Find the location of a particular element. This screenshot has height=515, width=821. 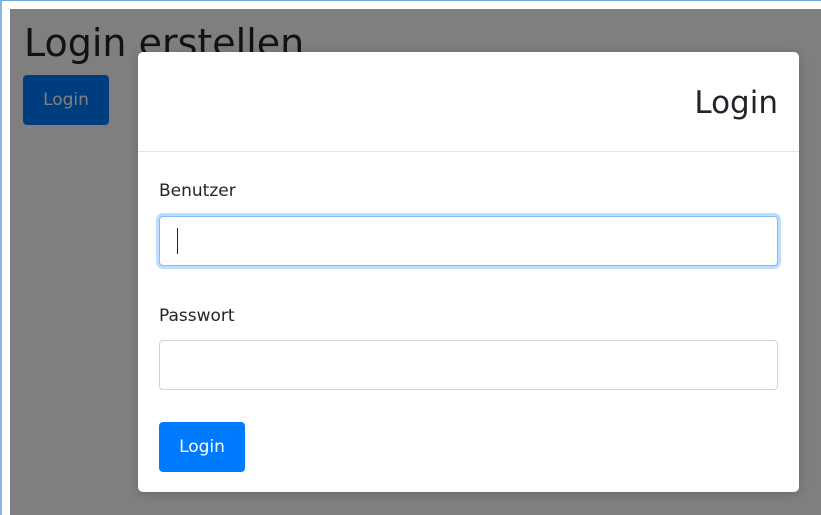

password-input is located at coordinates (468, 365).